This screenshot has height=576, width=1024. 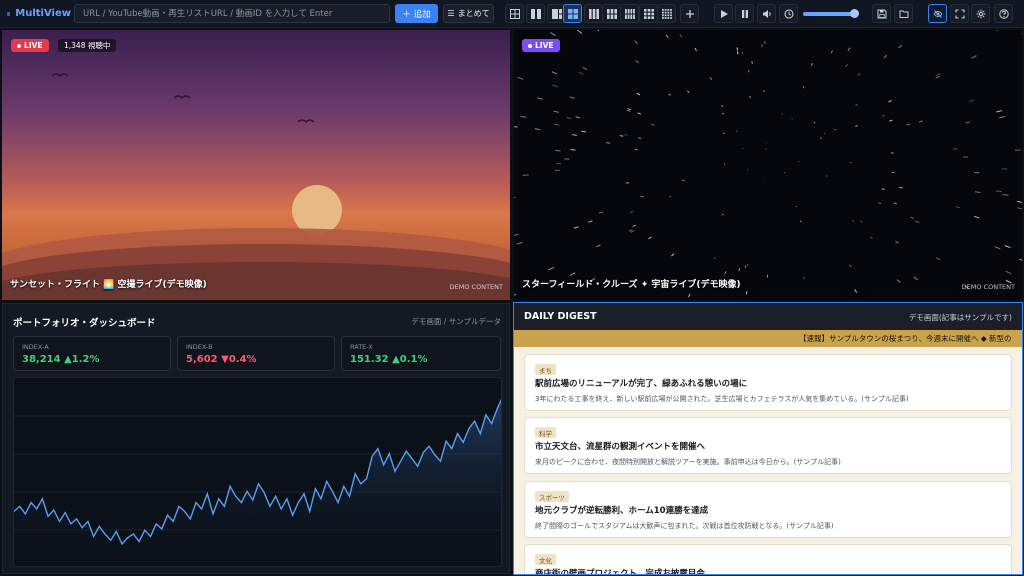 What do you see at coordinates (545, 432) in the screenshot?
I see `news-tag: 科学` at bounding box center [545, 432].